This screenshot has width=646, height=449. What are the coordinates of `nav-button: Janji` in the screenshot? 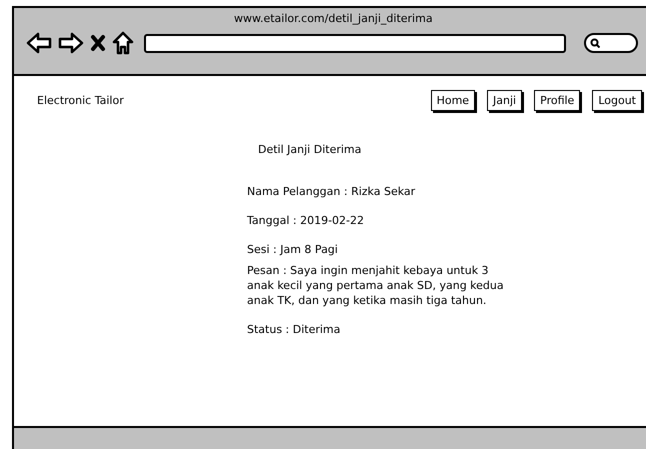 It's located at (504, 100).